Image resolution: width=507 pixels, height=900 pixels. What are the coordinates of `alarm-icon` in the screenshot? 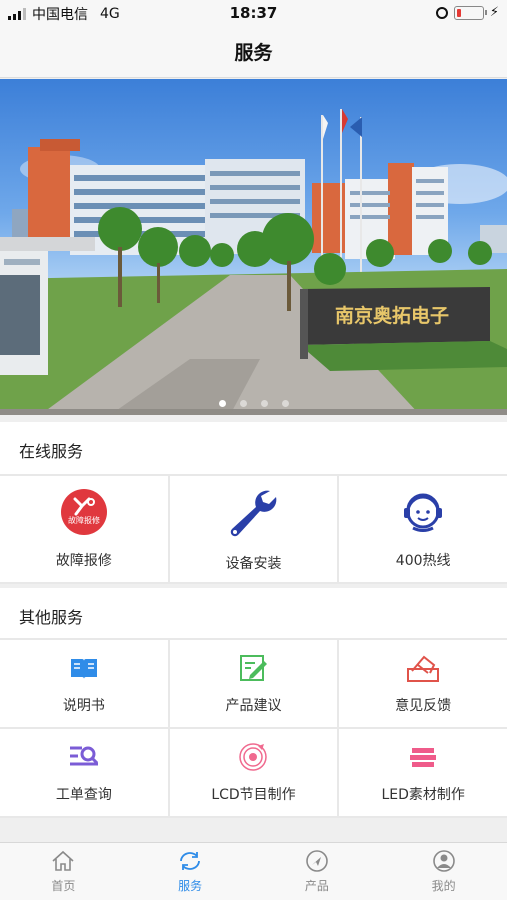 It's located at (441, 12).